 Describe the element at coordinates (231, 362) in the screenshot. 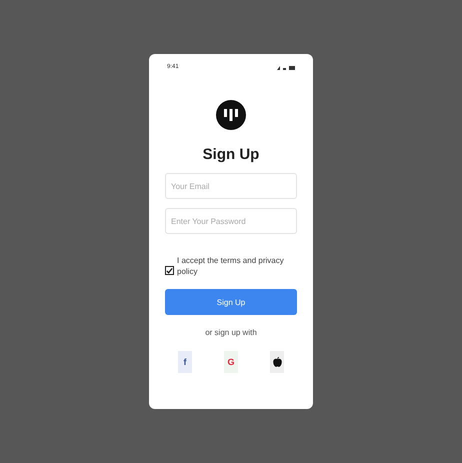

I see `google-button: G` at that location.